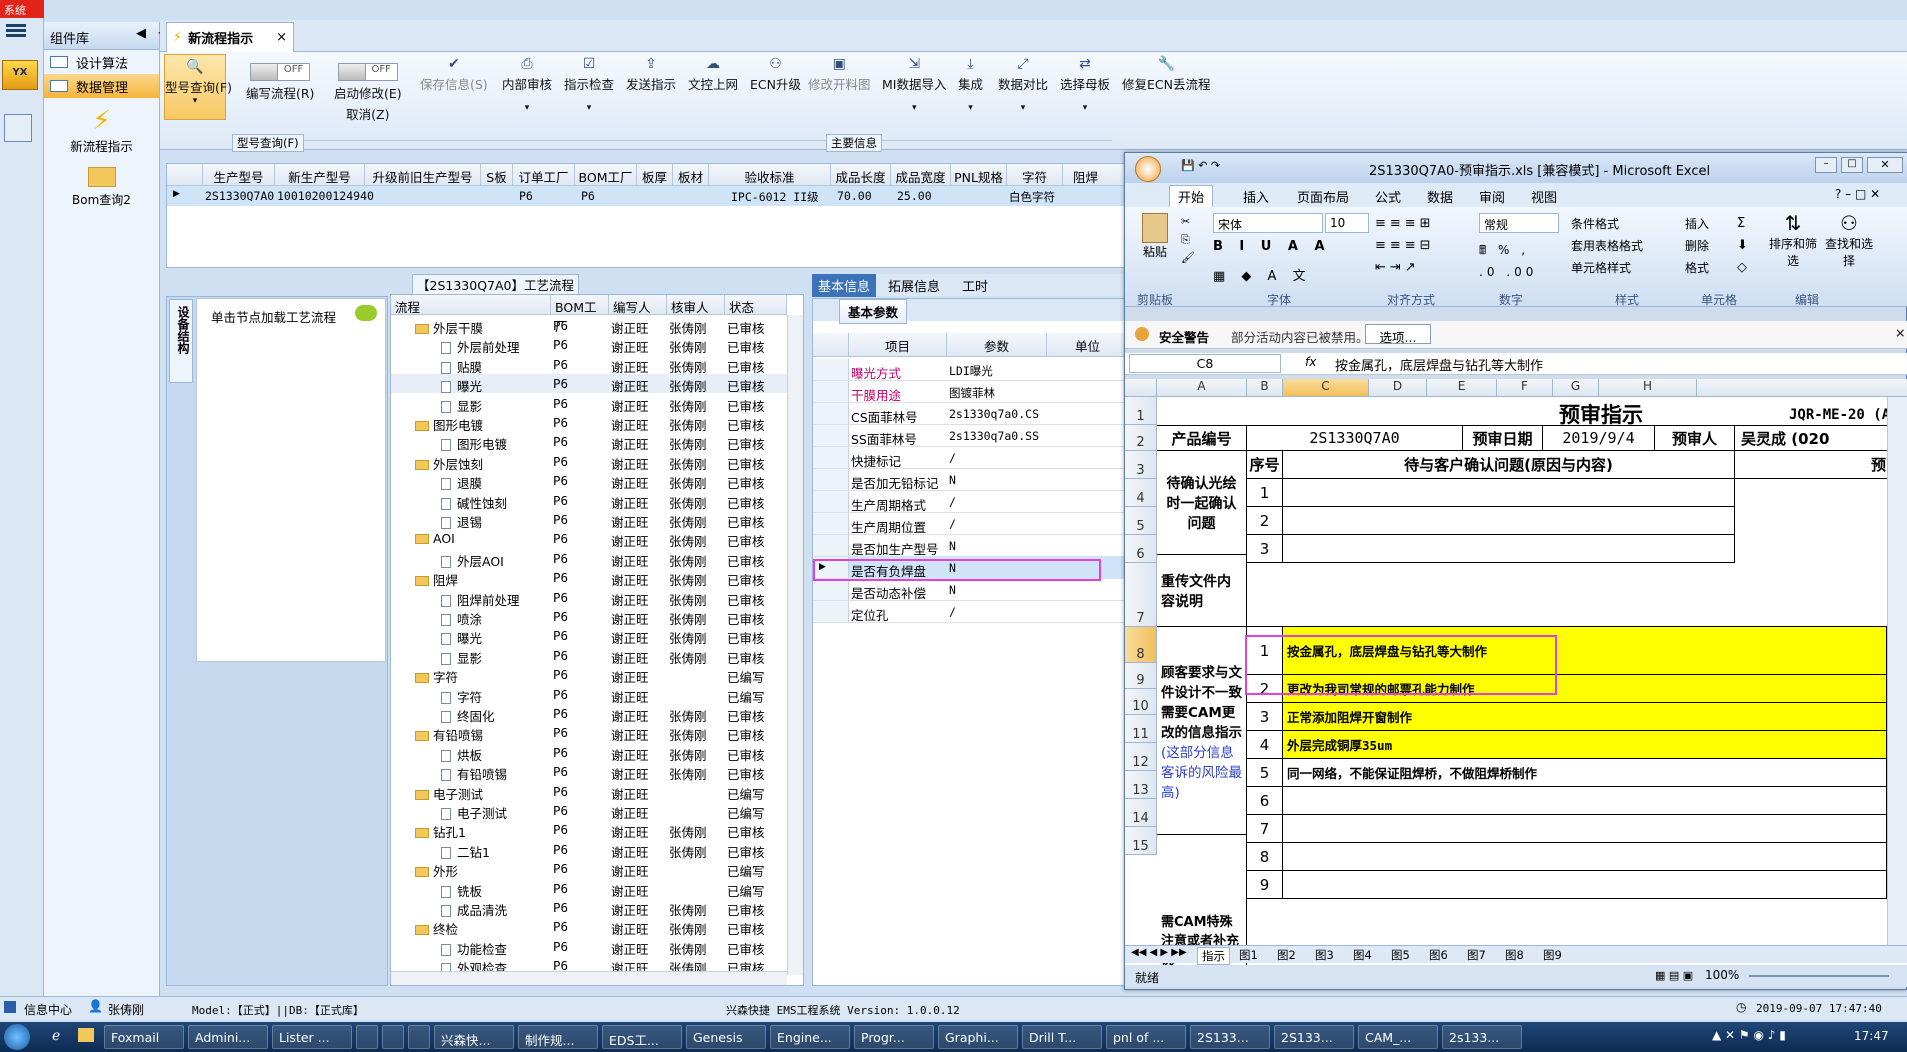  Describe the element at coordinates (527, 84) in the screenshot. I see `internal-review-button: ⎙ 内部审核 ▾` at that location.